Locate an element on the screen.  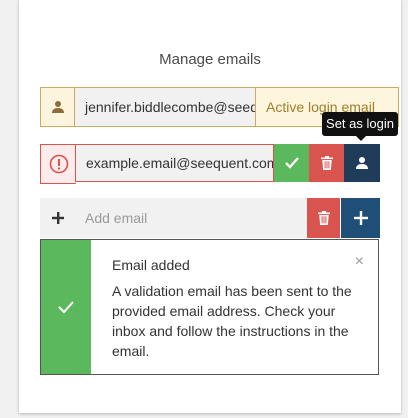
close-icon: × is located at coordinates (359, 262).